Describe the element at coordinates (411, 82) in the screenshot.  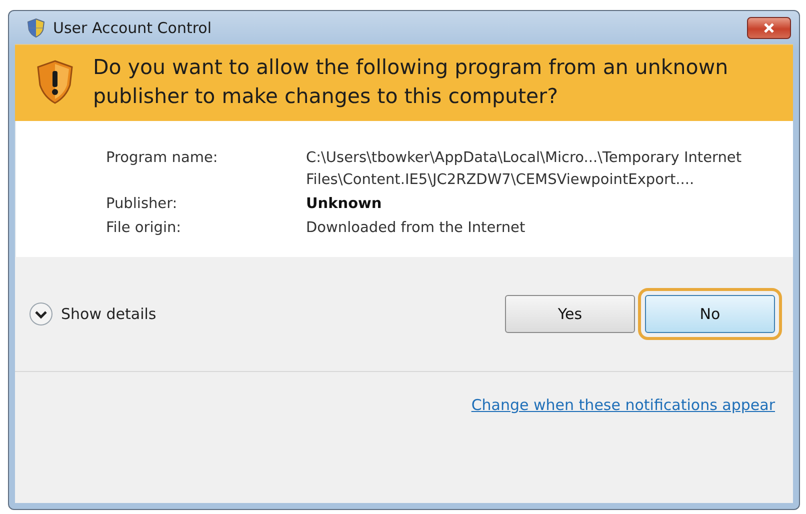
I see `prompt-question: Do you want to allow the following program from an unknown publisher to make changes to this computer?` at that location.